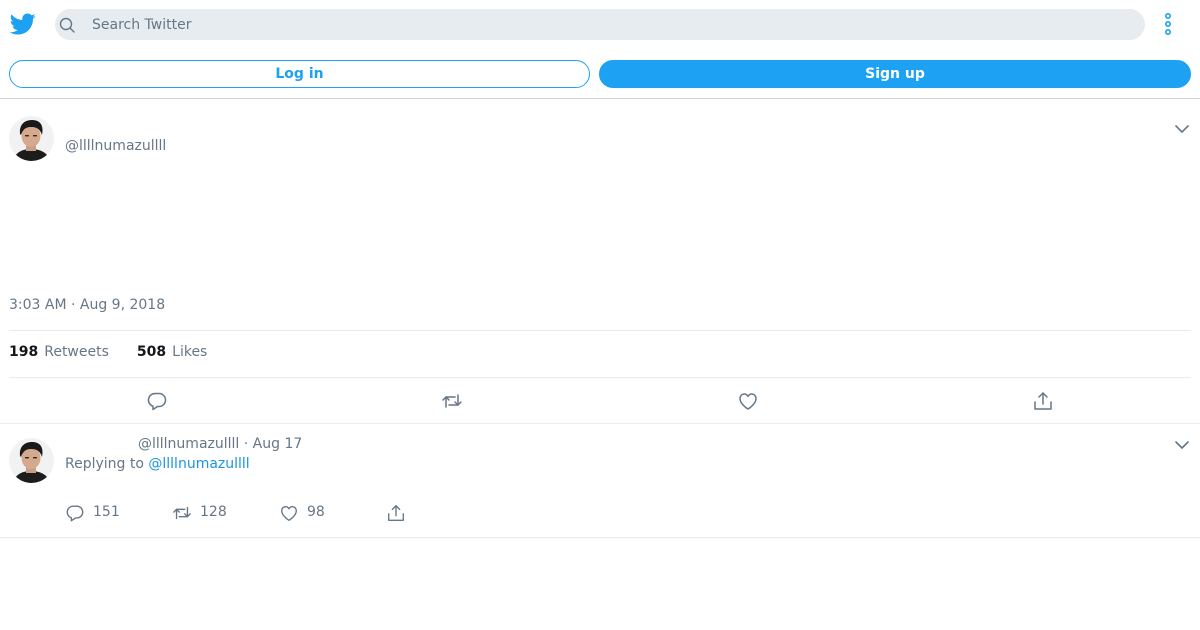 The height and width of the screenshot is (630, 1200). Describe the element at coordinates (24, 352) in the screenshot. I see `retweets-count: 198` at that location.